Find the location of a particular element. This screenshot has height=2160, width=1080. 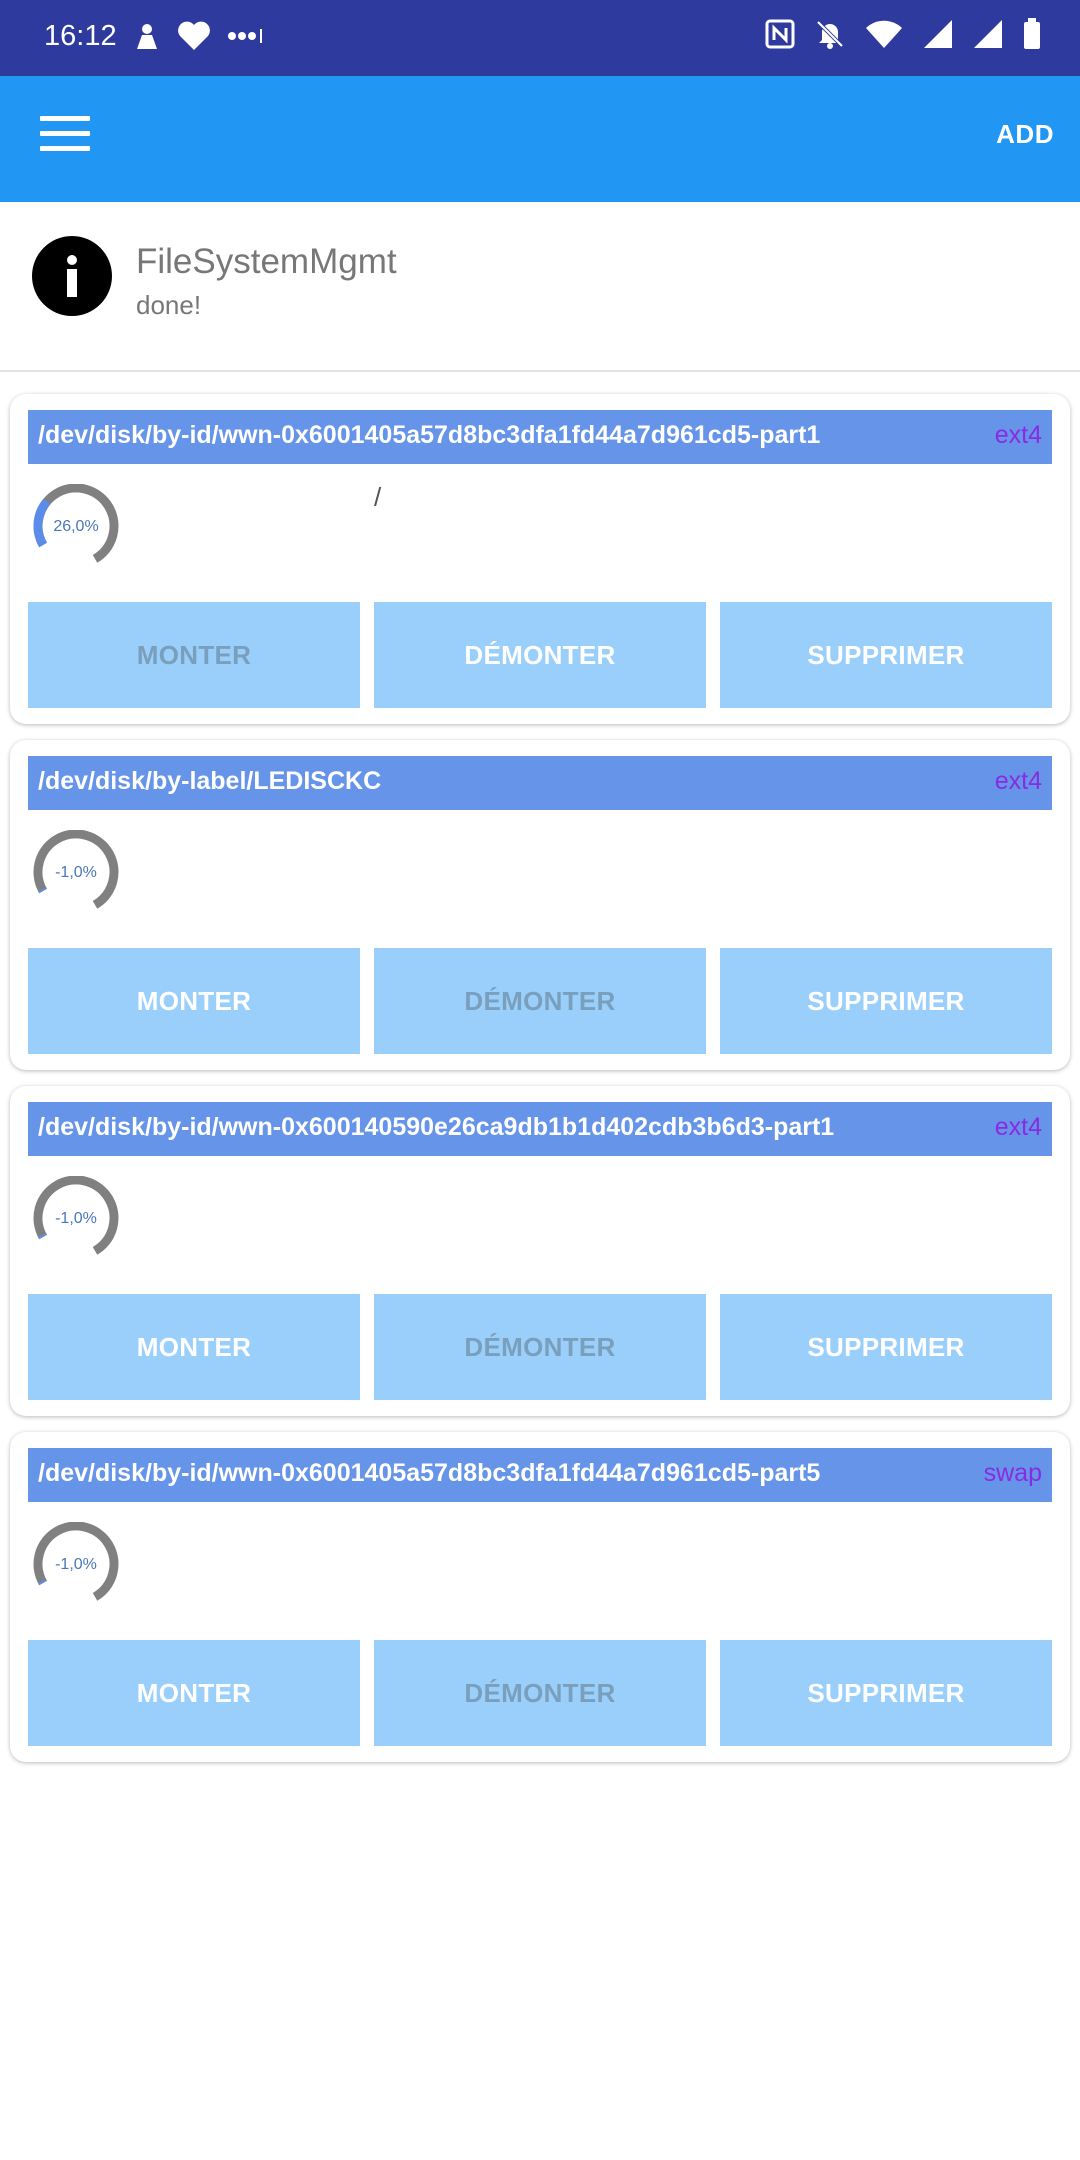

card-header: /dev/disk/by-label/LEDISCKC ext4 is located at coordinates (540, 783).